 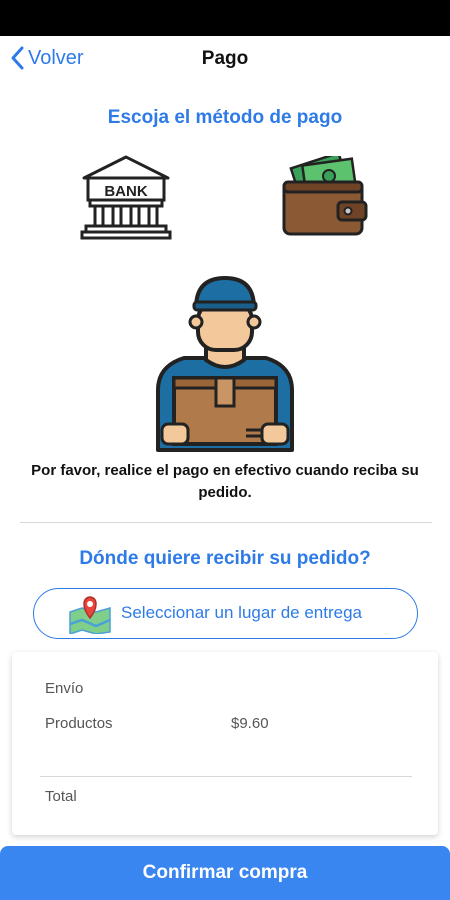 I want to click on confirm-purchase-button: Confirmar compra, so click(x=225, y=873).